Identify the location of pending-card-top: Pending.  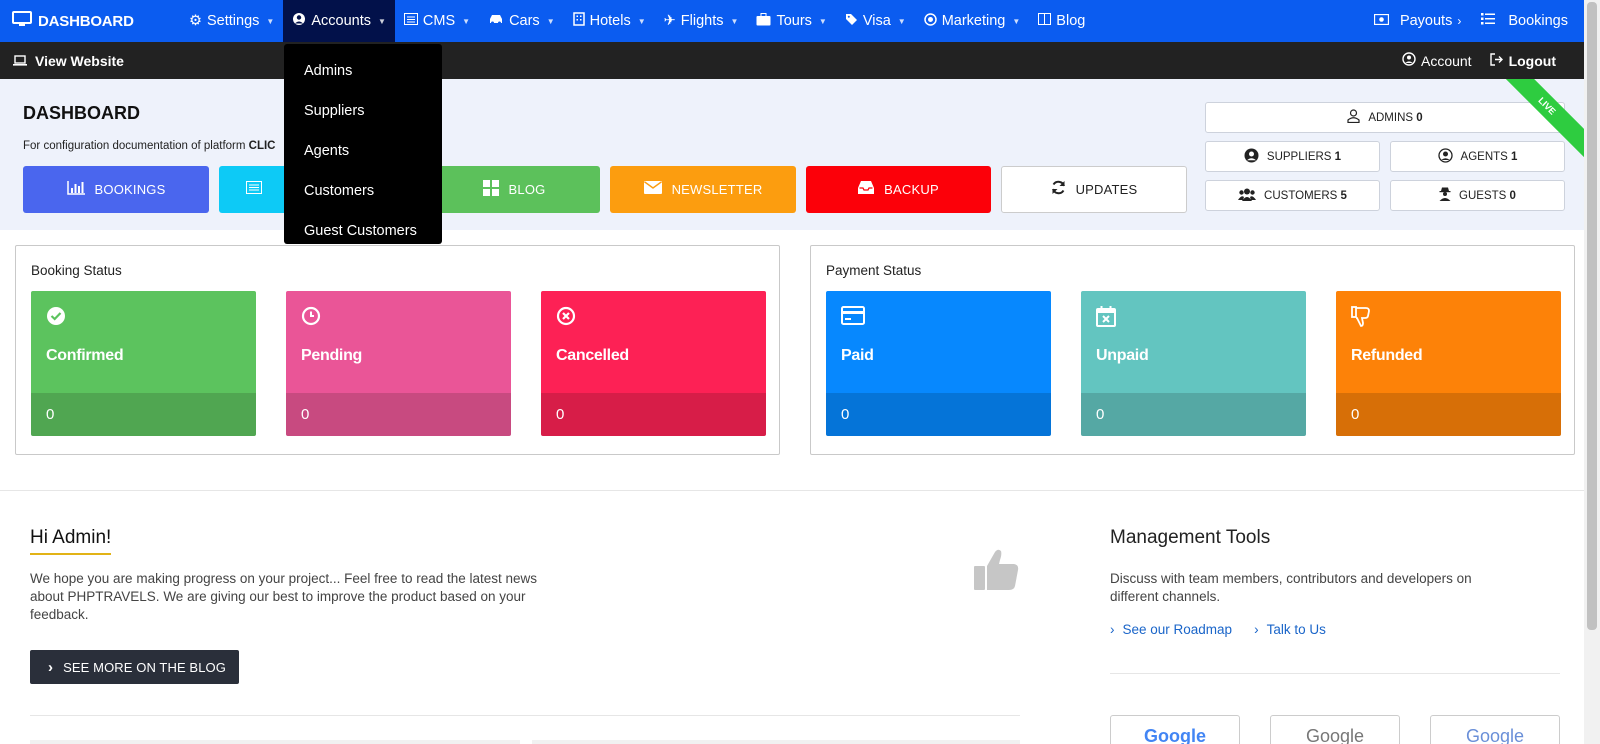
(398, 342).